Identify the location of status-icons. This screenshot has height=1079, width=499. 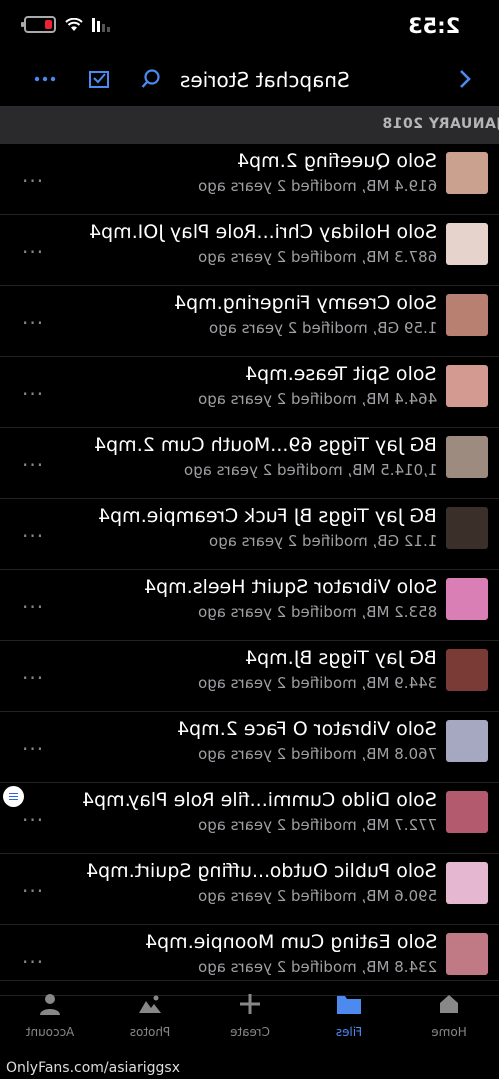
(65, 24).